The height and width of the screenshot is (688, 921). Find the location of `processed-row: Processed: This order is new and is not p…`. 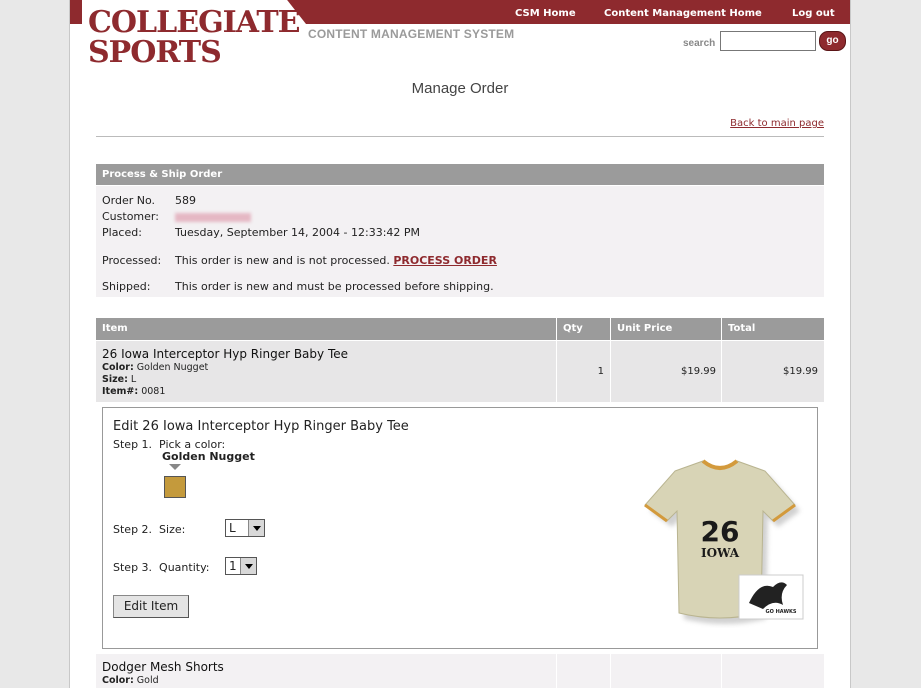

processed-row: Processed: This order is new and is not p… is located at coordinates (299, 260).